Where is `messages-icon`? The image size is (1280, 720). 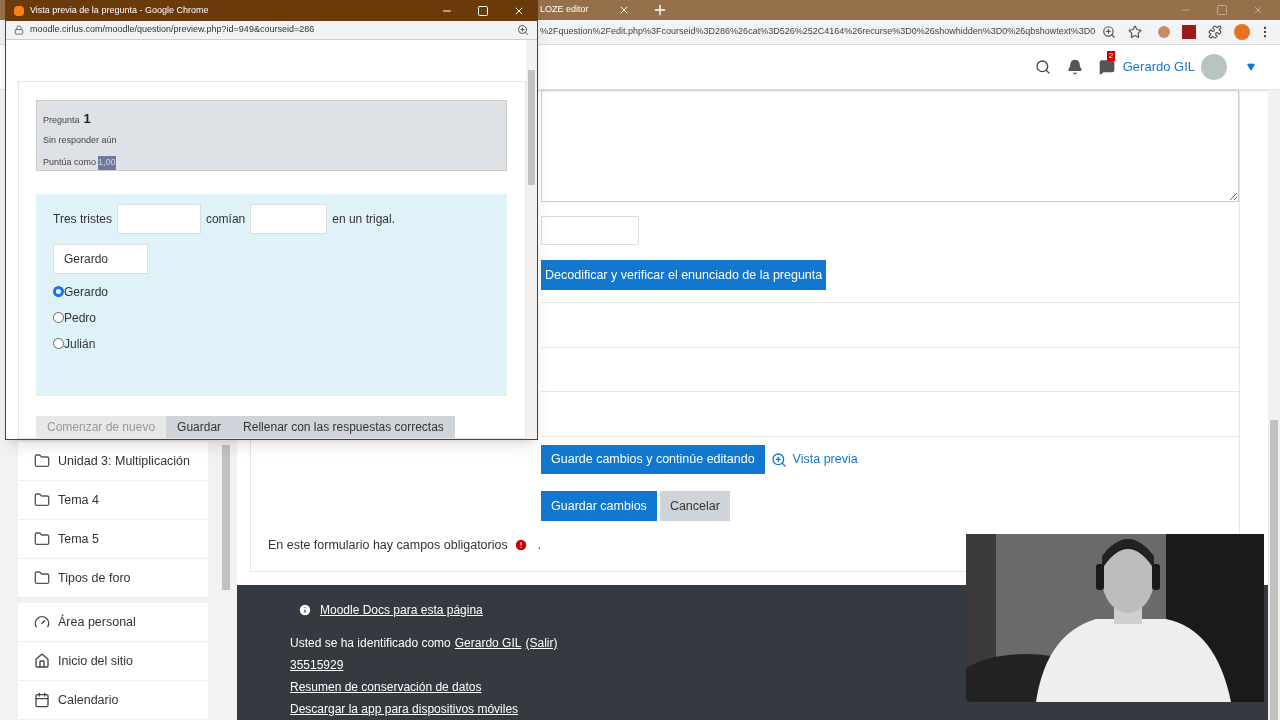
messages-icon is located at coordinates (1106, 67).